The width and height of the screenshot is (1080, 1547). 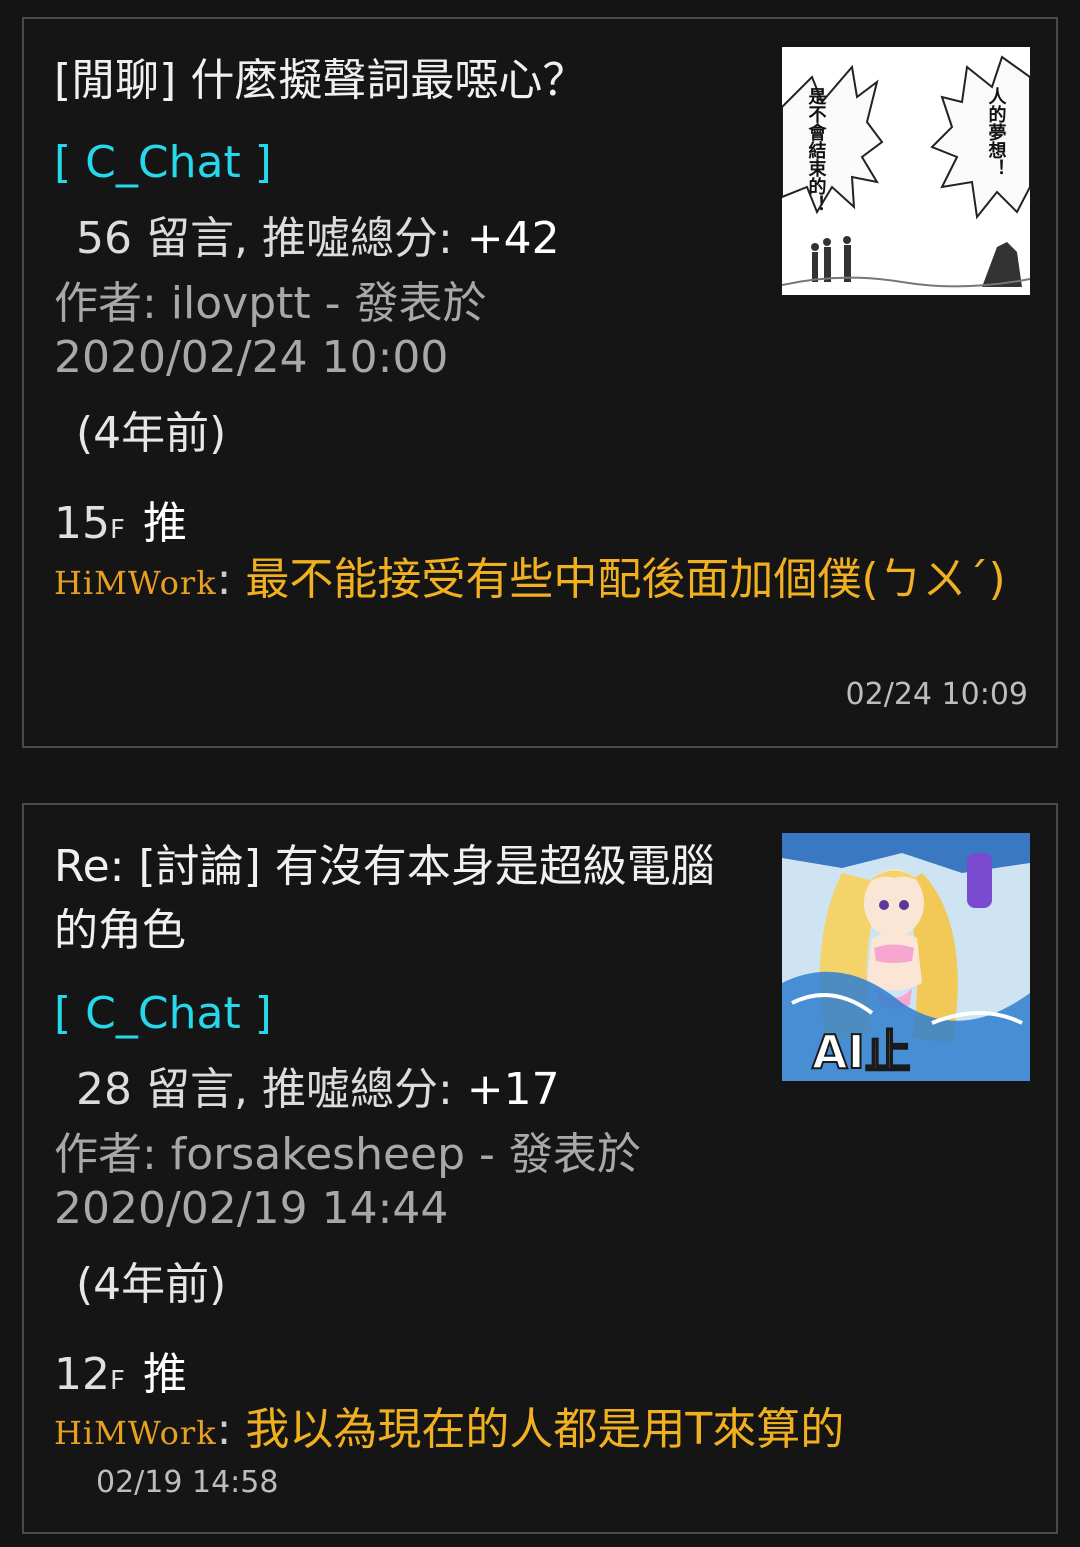 I want to click on post-thumbnail: AI止, so click(x=906, y=957).